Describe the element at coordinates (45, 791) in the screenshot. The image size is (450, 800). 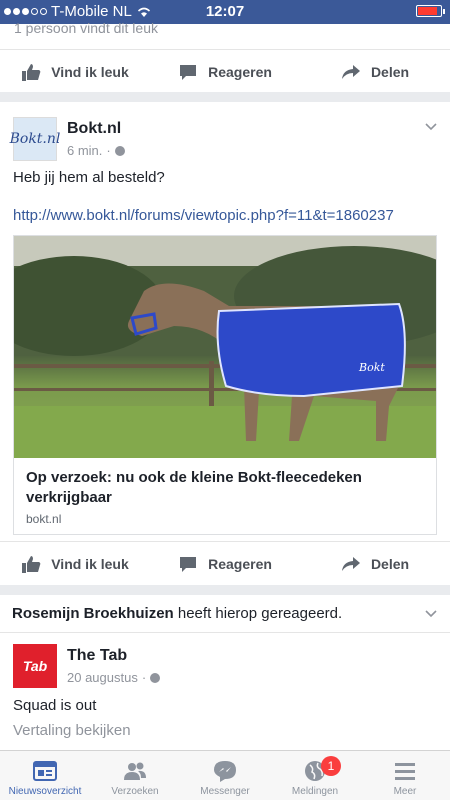
I see `tab-label: Nieuwsoverzicht` at that location.